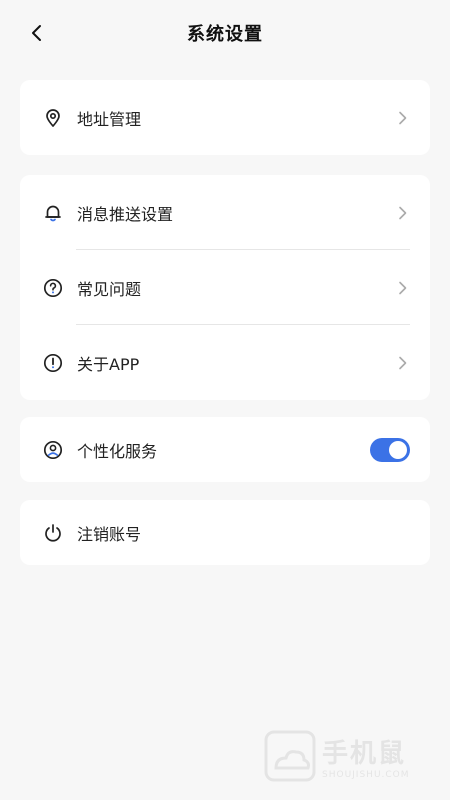  What do you see at coordinates (109, 119) in the screenshot?
I see `address-management-label: 地址管理` at bounding box center [109, 119].